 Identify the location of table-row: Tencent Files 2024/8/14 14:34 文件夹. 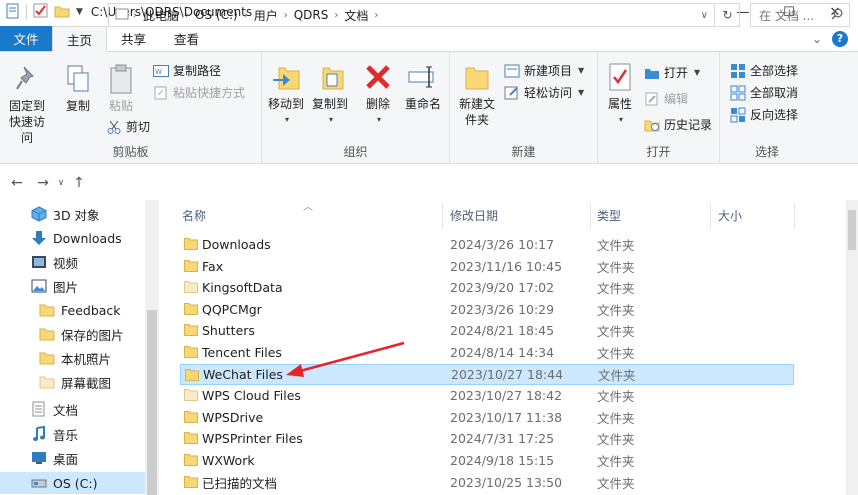
(487, 352).